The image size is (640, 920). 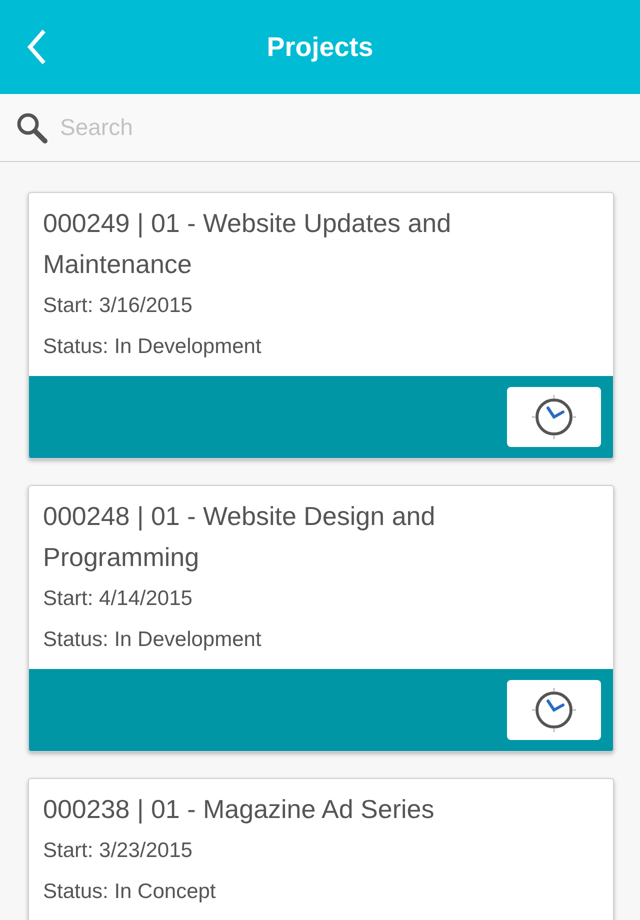 What do you see at coordinates (118, 851) in the screenshot?
I see `start-date: Start: 3/23/2015` at bounding box center [118, 851].